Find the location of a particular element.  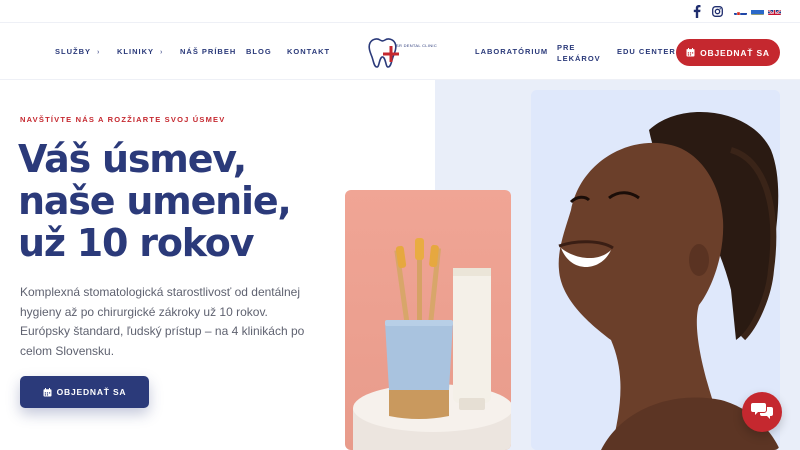

chat-button is located at coordinates (762, 412).